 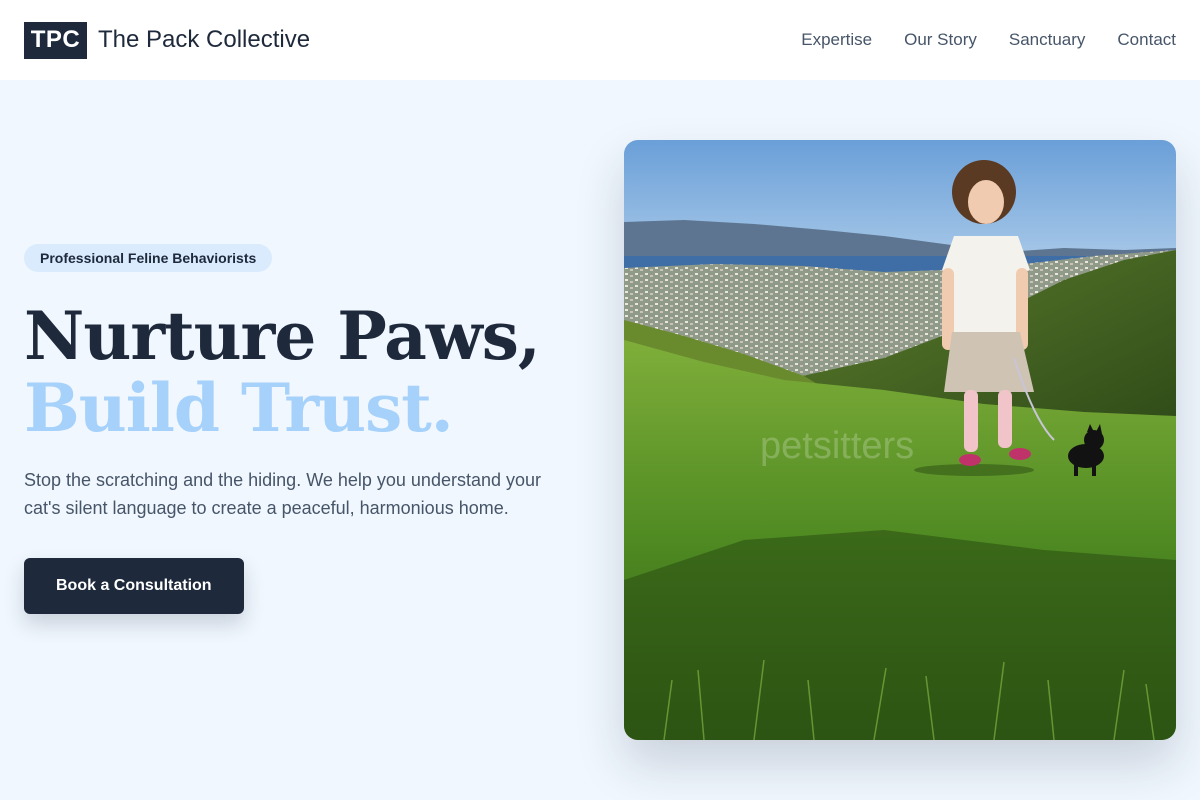 What do you see at coordinates (148, 258) in the screenshot?
I see `hero-badge: Professional Feline Behaviorists` at bounding box center [148, 258].